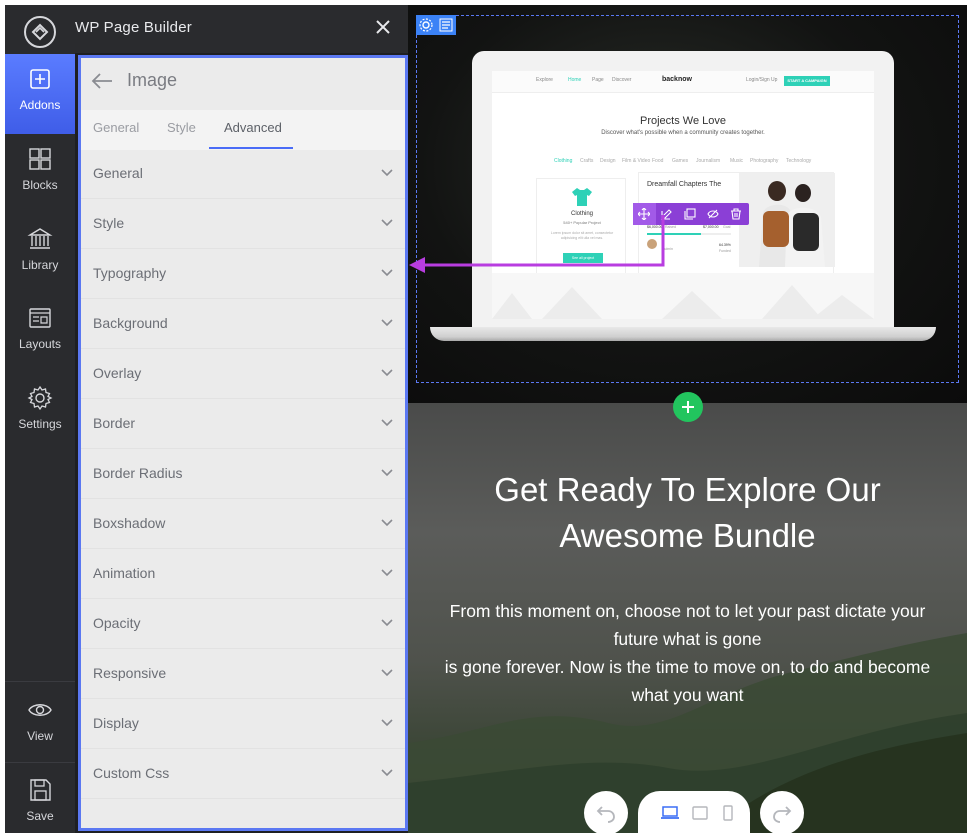 The width and height of the screenshot is (971, 838). What do you see at coordinates (251, 148) in the screenshot?
I see `active-tab-indicator` at bounding box center [251, 148].